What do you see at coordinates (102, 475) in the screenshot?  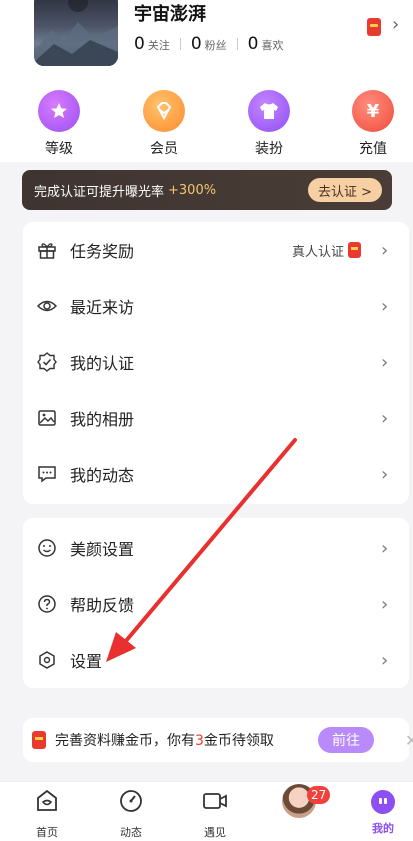 I see `menu-label: 我的动态` at bounding box center [102, 475].